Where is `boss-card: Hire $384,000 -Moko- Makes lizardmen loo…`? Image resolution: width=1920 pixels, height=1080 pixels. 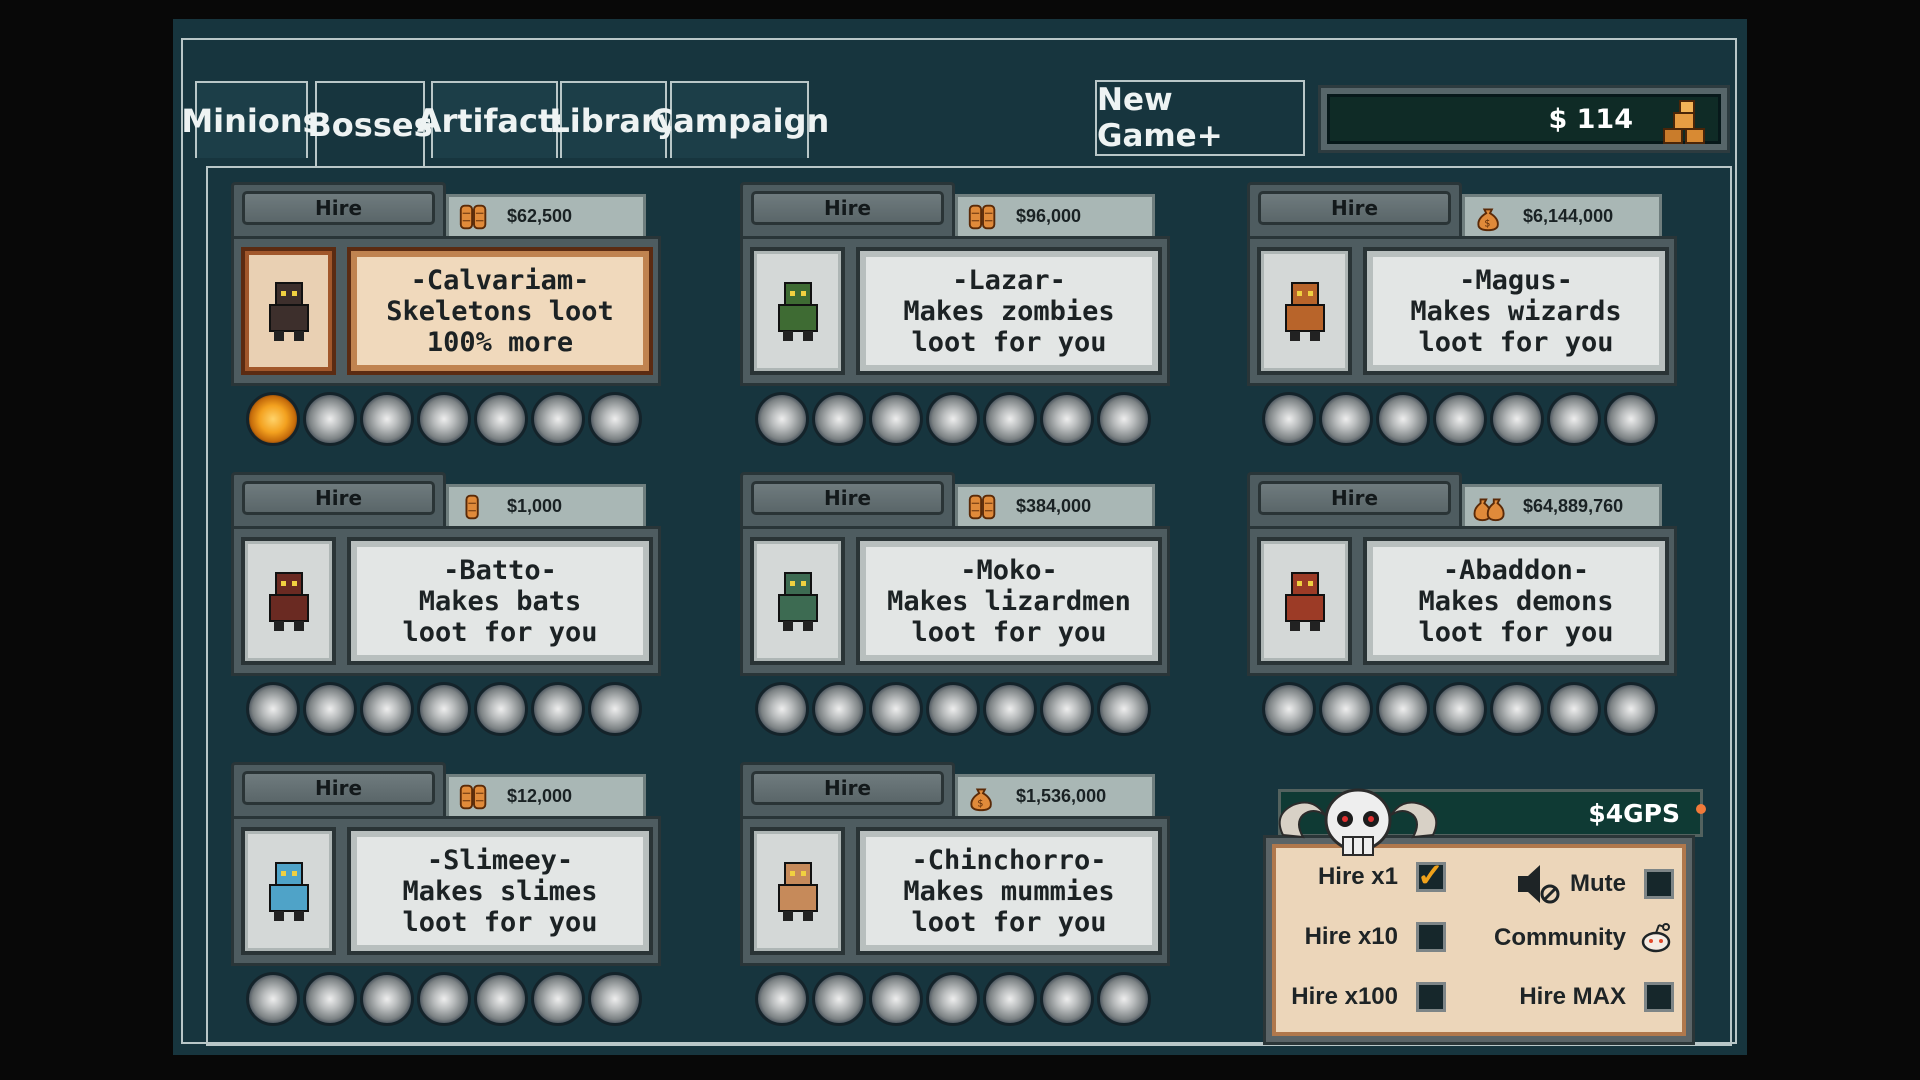
boss-card: Hire $384,000 -Moko- Makes lizardmen loo… is located at coordinates (955, 604).